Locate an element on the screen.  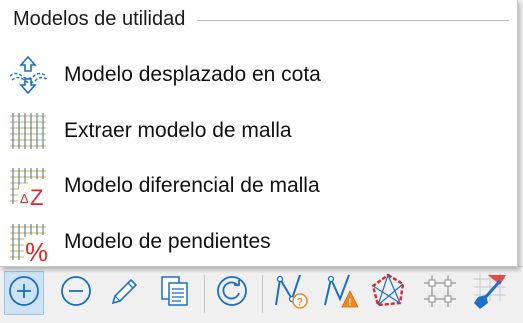
pencil-icon is located at coordinates (124, 293).